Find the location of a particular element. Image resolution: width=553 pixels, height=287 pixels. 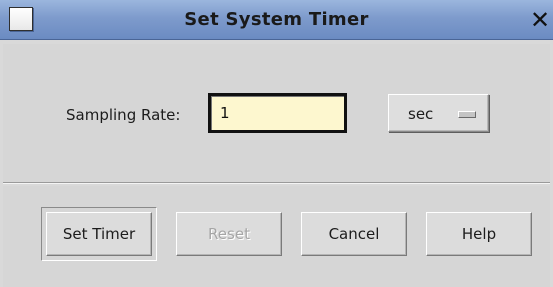

cancel-button: Cancel is located at coordinates (354, 234).